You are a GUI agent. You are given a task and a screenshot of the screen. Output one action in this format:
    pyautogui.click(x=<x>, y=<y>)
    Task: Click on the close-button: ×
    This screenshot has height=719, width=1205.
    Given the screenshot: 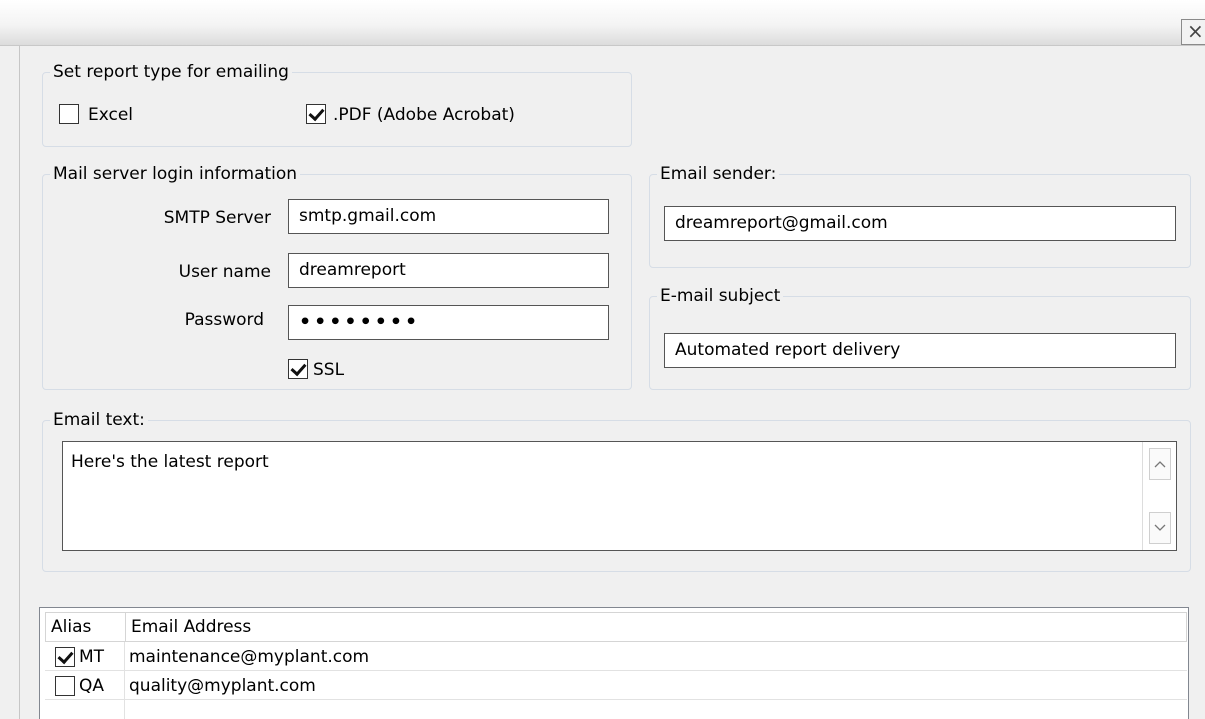 What is the action you would take?
    pyautogui.click(x=1193, y=32)
    